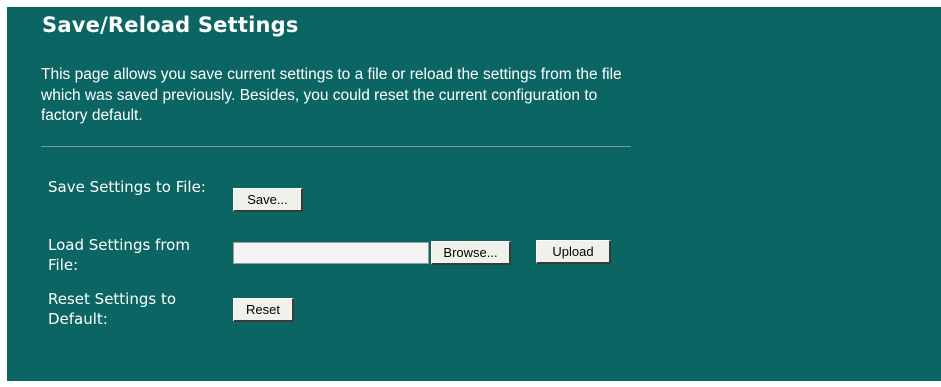 This screenshot has width=941, height=387. Describe the element at coordinates (127, 187) in the screenshot. I see `save-settings-label: Save Settings to File:` at that location.